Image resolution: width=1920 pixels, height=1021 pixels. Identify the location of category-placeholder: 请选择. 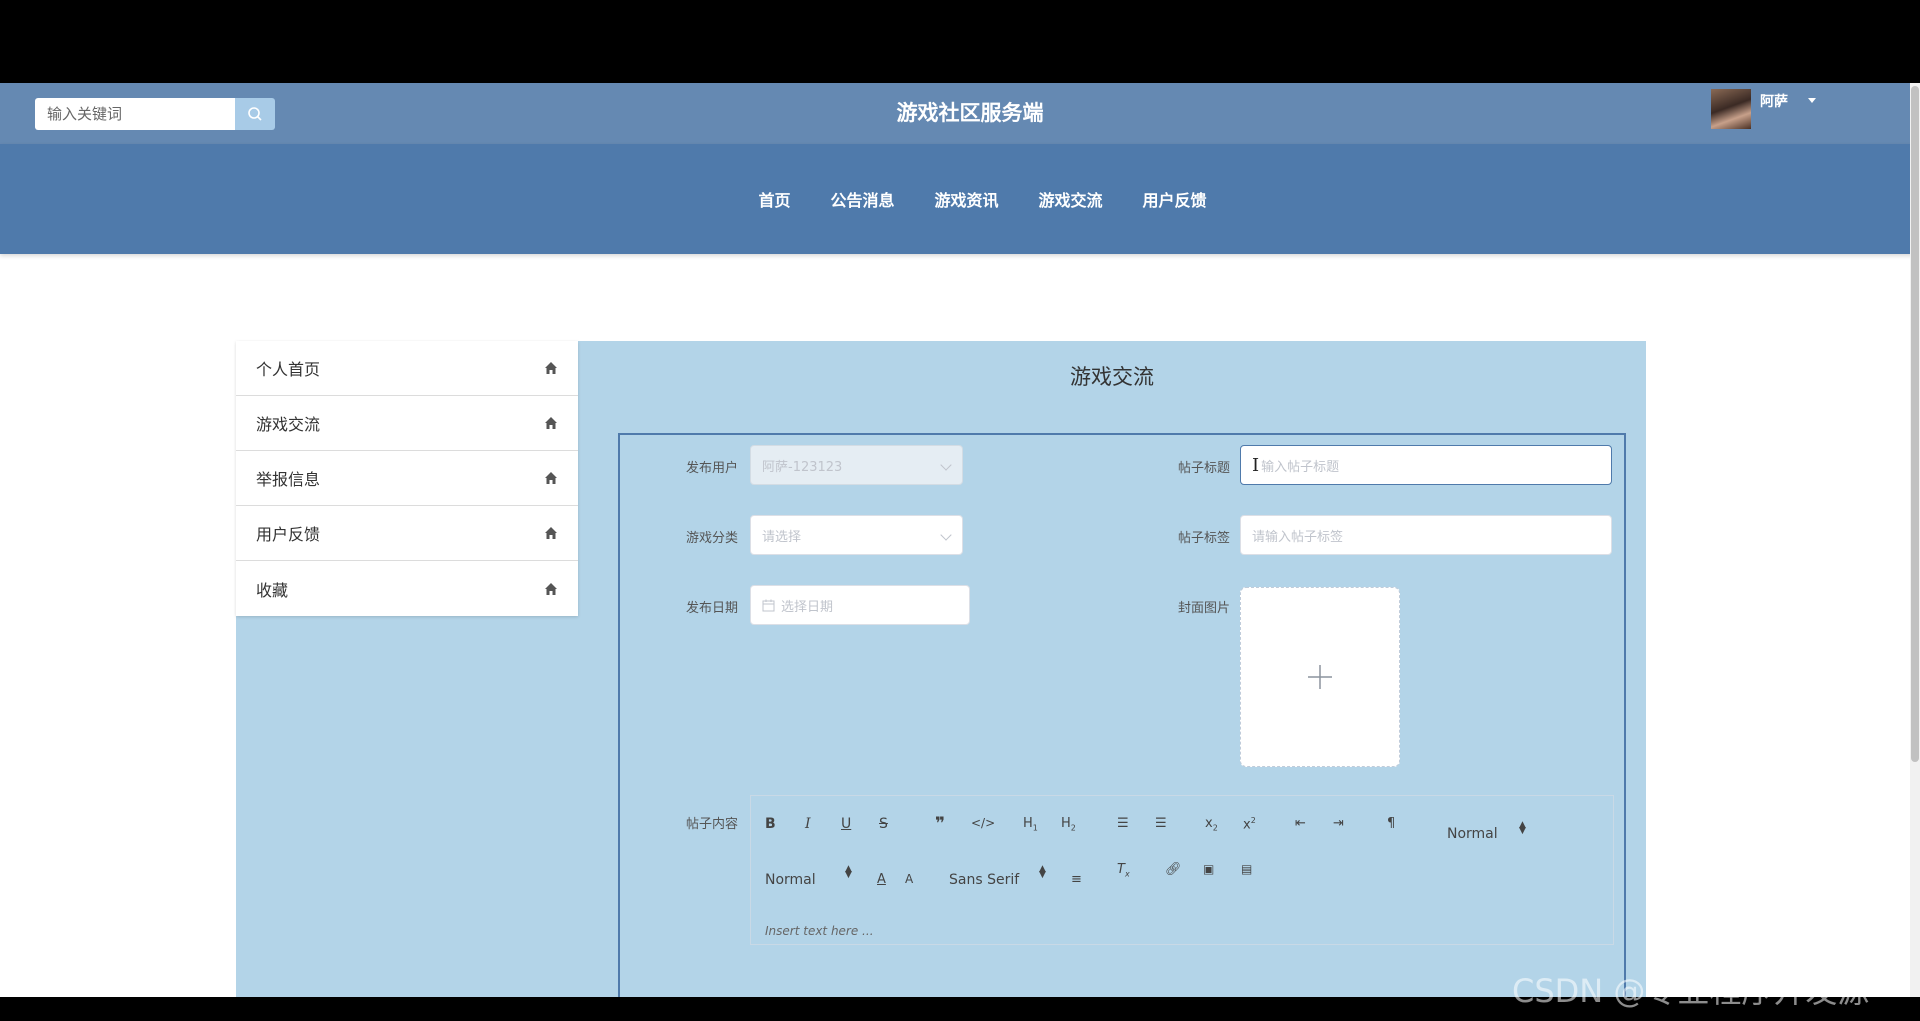
(782, 537).